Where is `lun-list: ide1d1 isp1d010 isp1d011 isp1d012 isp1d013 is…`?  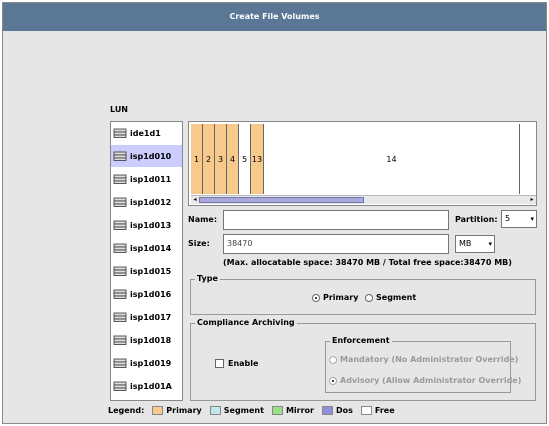 lun-list: ide1d1 isp1d010 isp1d011 isp1d012 isp1d013 is… is located at coordinates (146, 261).